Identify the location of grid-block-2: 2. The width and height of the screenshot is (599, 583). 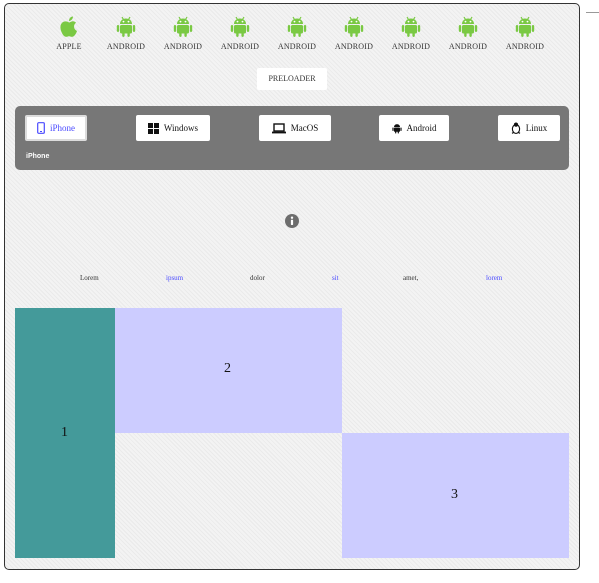
(228, 370).